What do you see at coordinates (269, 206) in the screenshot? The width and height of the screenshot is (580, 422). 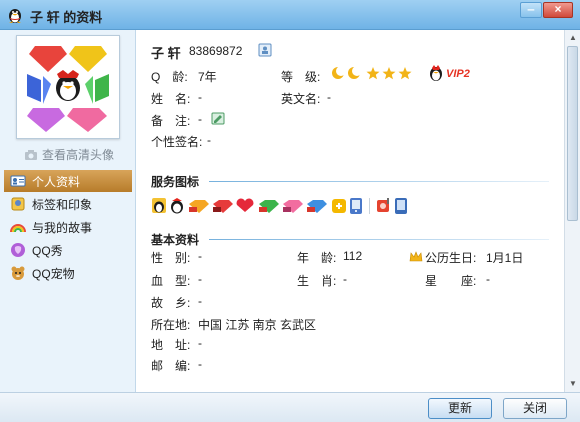 I see `green-diamond-icon` at bounding box center [269, 206].